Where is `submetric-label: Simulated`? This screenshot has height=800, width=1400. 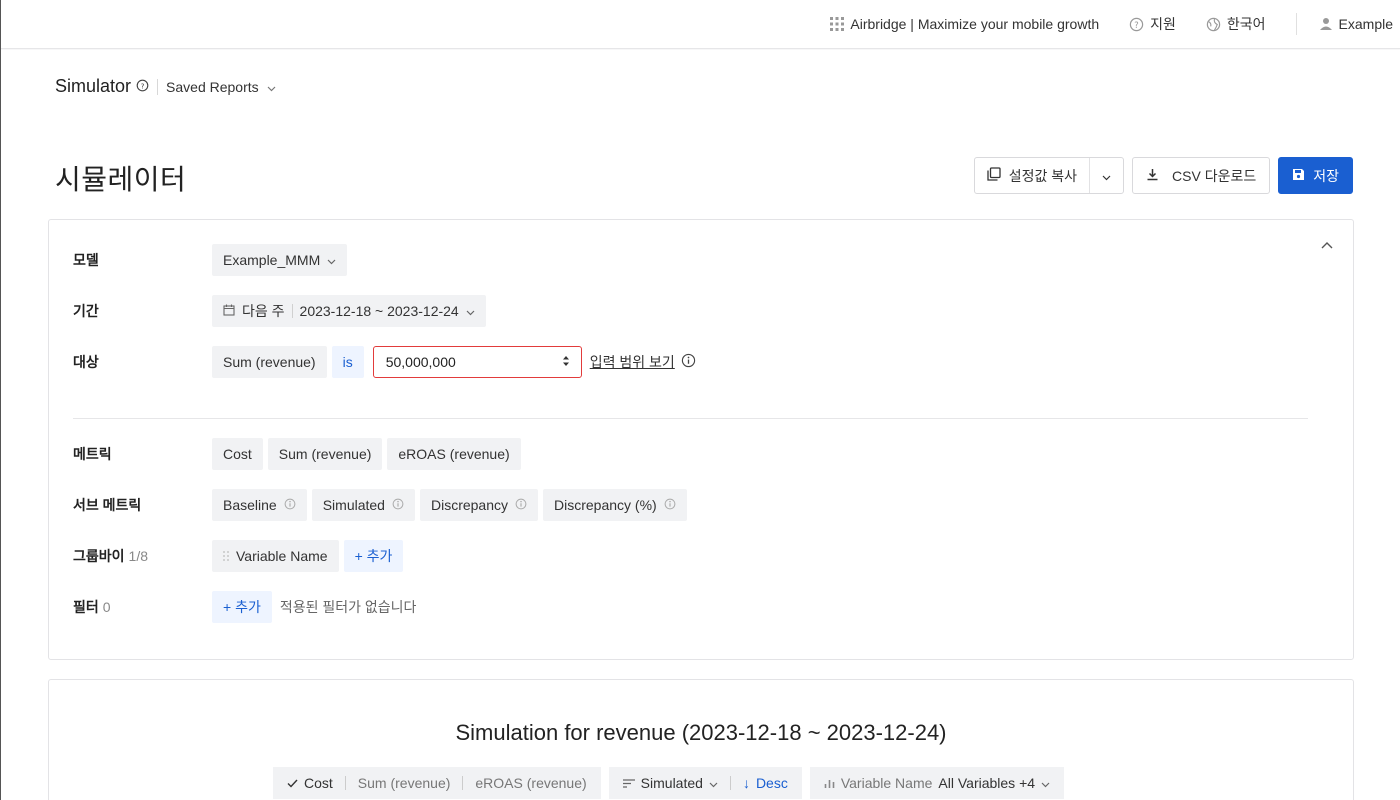
submetric-label: Simulated is located at coordinates (353, 505).